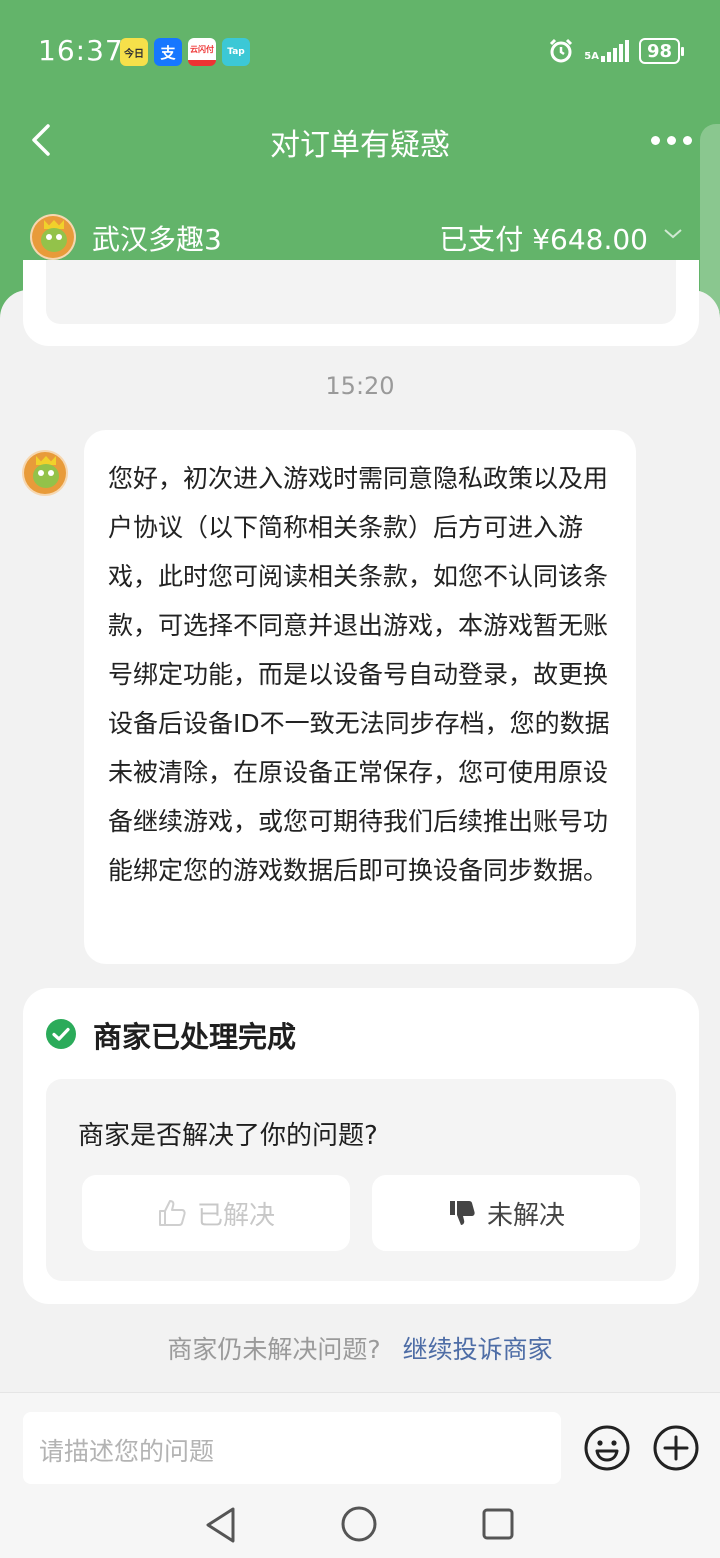  Describe the element at coordinates (673, 233) in the screenshot. I see `chevron-down-icon` at that location.